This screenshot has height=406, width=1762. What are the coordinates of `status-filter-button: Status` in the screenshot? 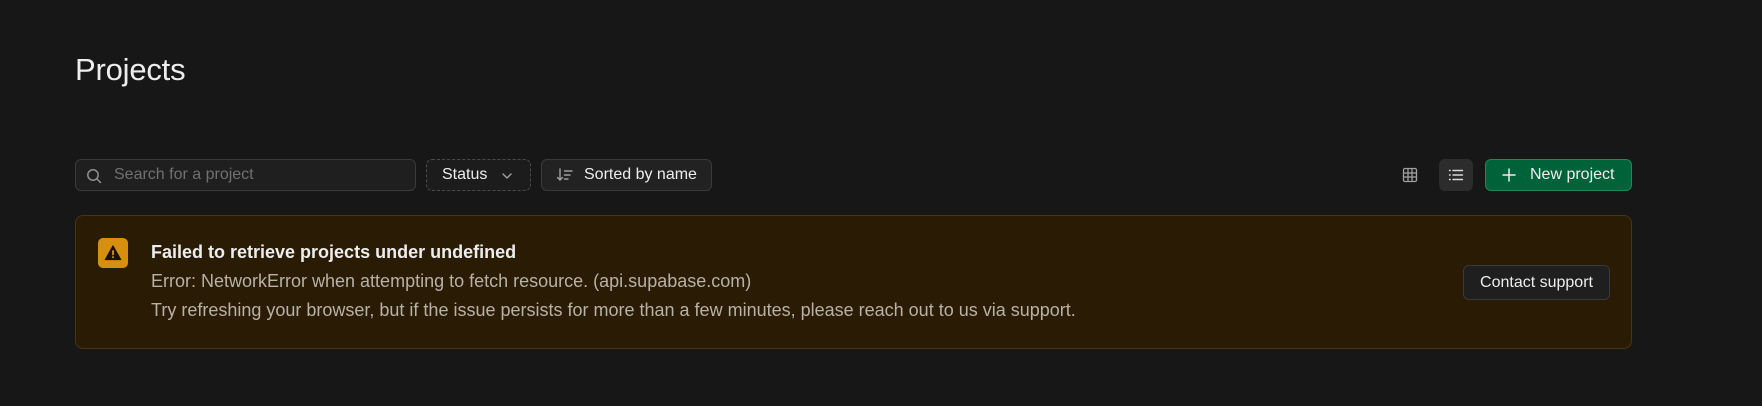 It's located at (478, 175).